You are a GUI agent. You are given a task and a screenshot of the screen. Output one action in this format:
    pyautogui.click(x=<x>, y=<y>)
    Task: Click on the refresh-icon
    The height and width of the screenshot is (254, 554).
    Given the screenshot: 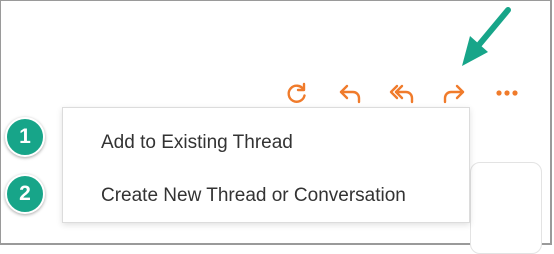 What is the action you would take?
    pyautogui.click(x=297, y=93)
    